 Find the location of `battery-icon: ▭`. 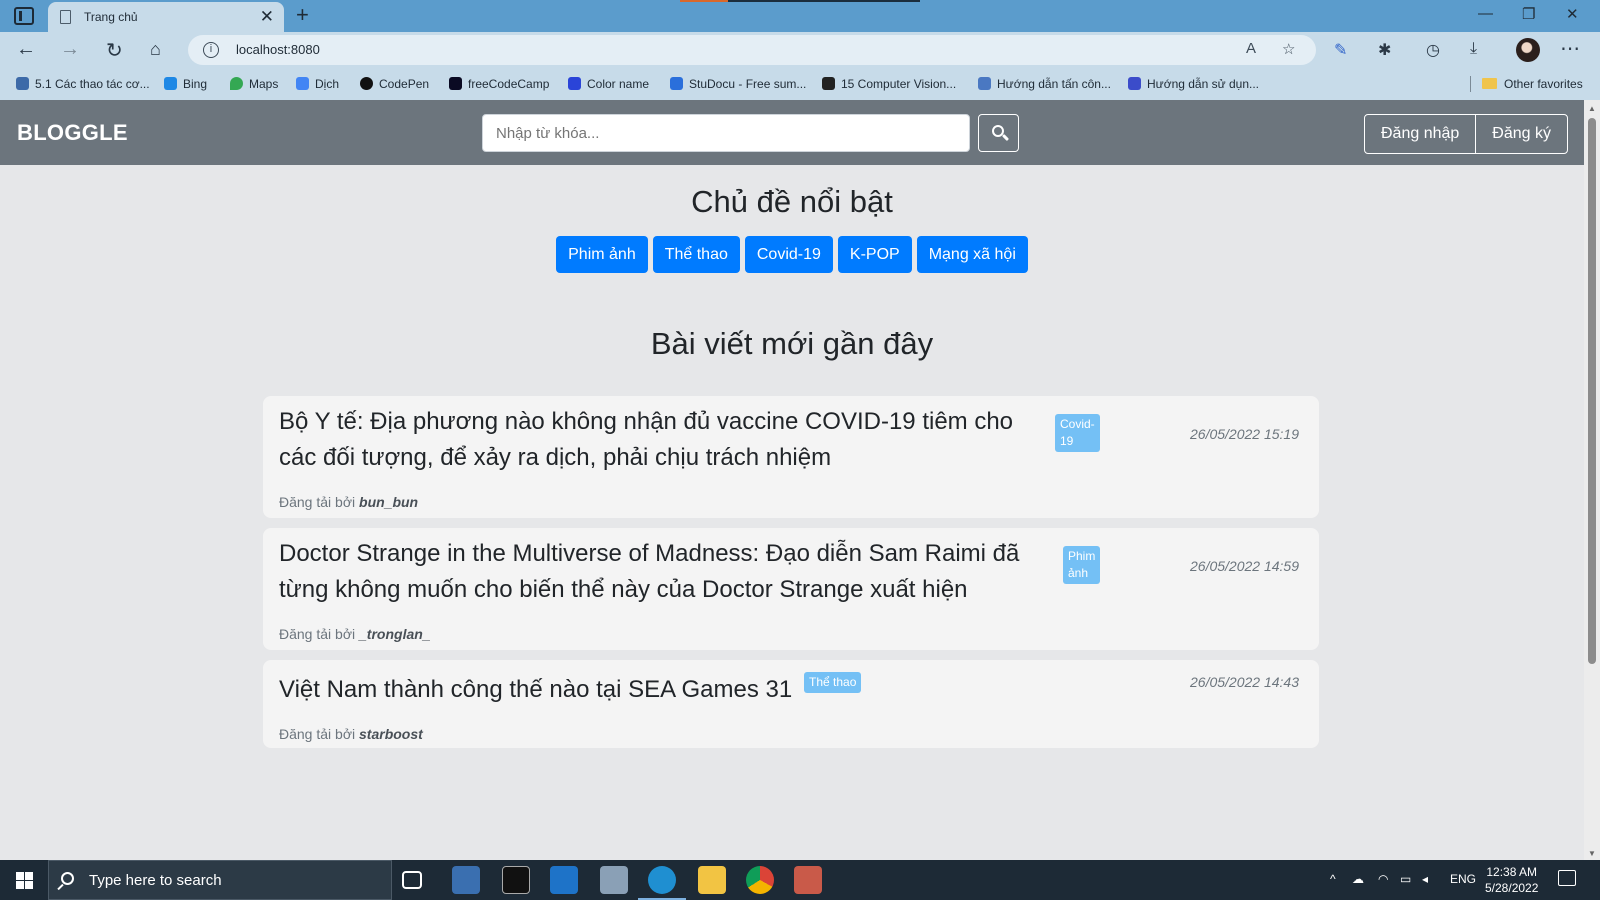

battery-icon: ▭ is located at coordinates (1405, 879).